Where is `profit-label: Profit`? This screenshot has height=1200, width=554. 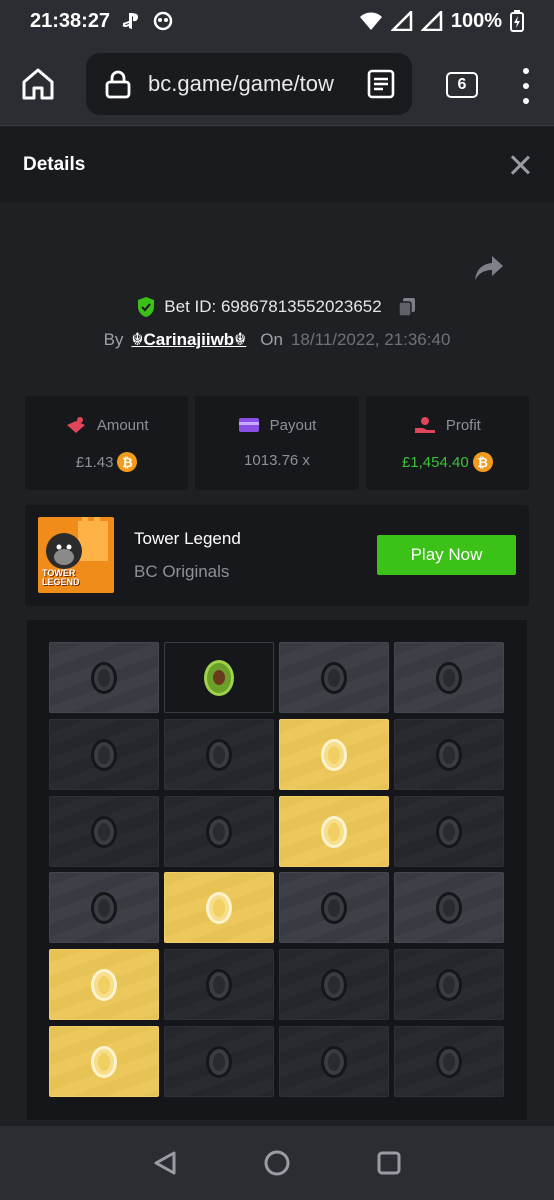
profit-label: Profit is located at coordinates (463, 425).